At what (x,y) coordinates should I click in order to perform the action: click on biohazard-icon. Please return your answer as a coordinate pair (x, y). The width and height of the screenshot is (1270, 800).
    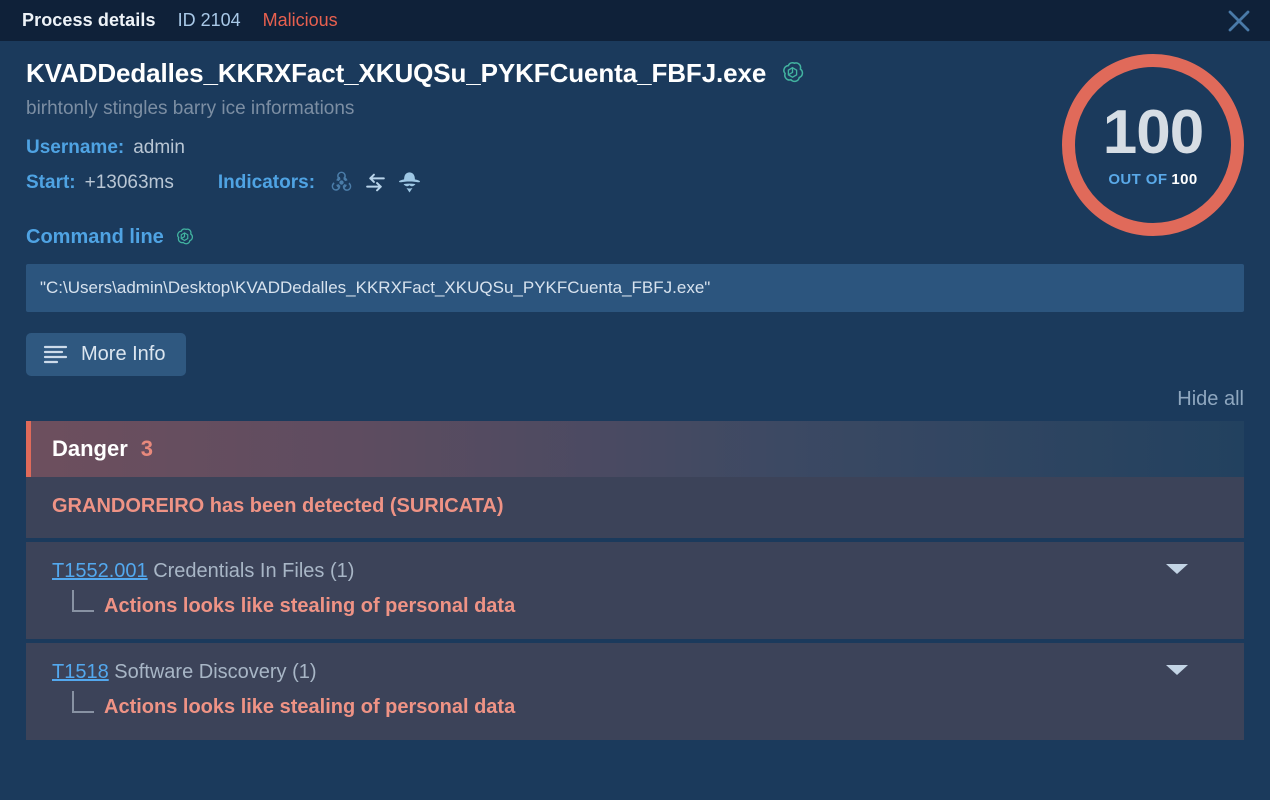
    Looking at the image, I should click on (341, 182).